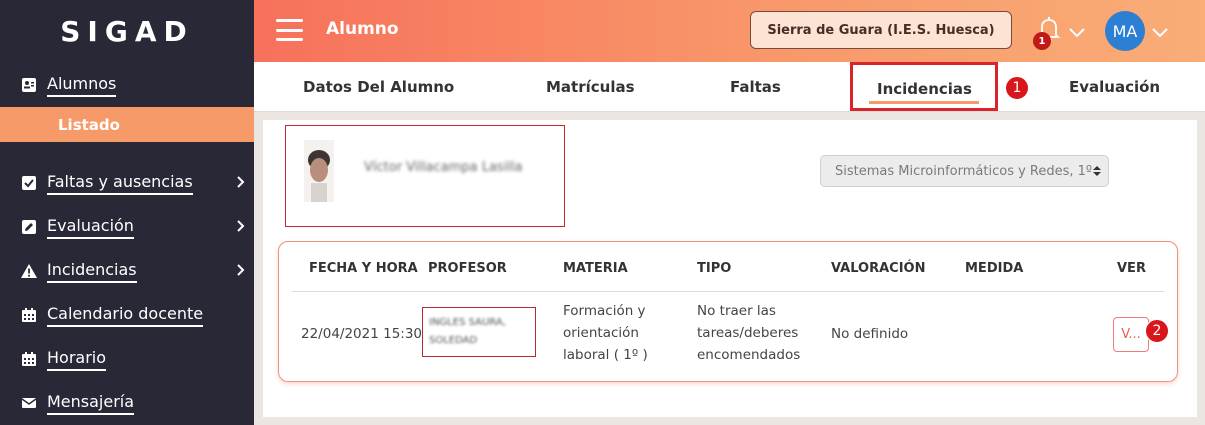  What do you see at coordinates (924, 89) in the screenshot?
I see `tab-incidencias: Incidencias` at bounding box center [924, 89].